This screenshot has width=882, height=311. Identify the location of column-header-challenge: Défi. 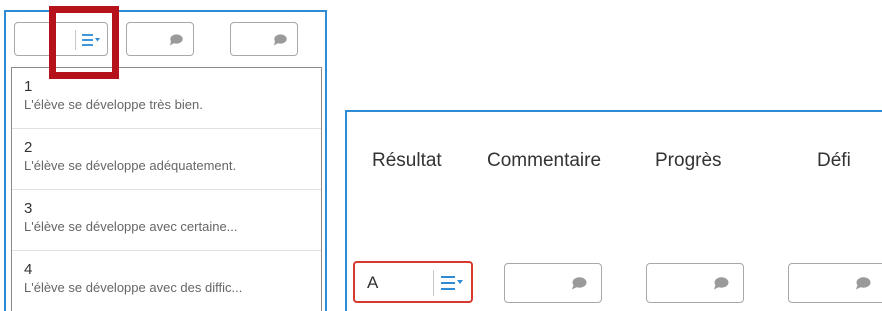
(834, 160).